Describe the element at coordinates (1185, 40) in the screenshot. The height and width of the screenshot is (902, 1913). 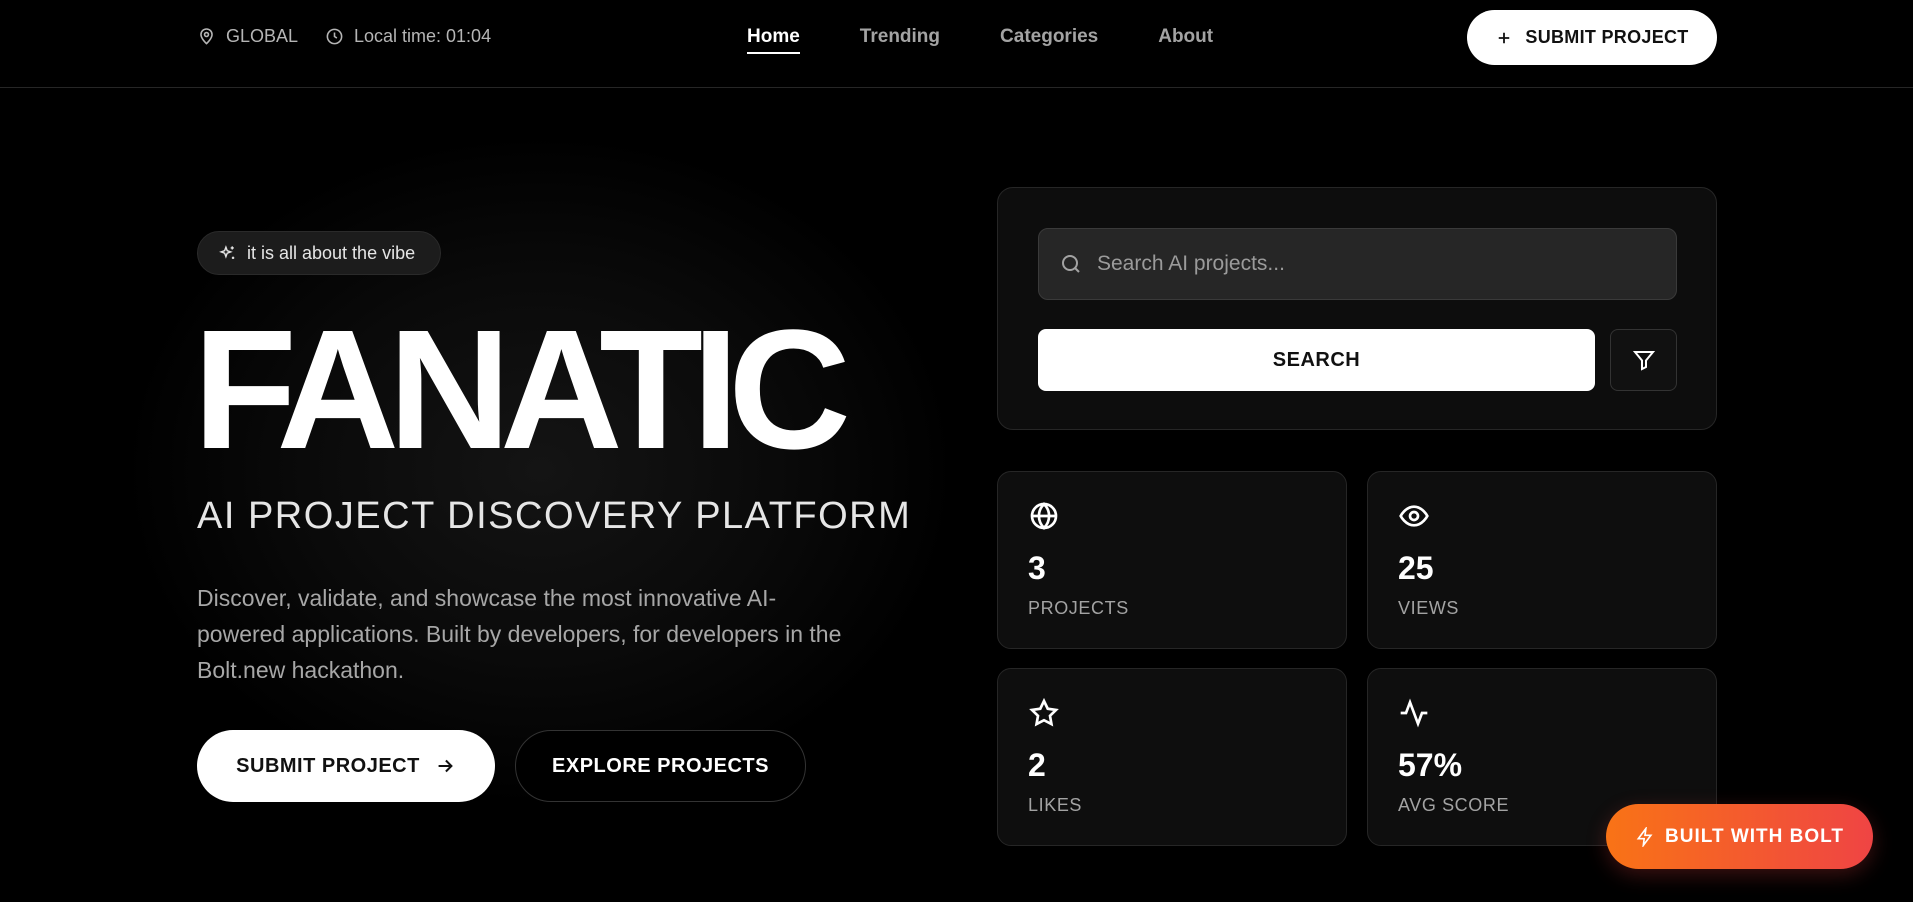
I see `nav-about: About` at that location.